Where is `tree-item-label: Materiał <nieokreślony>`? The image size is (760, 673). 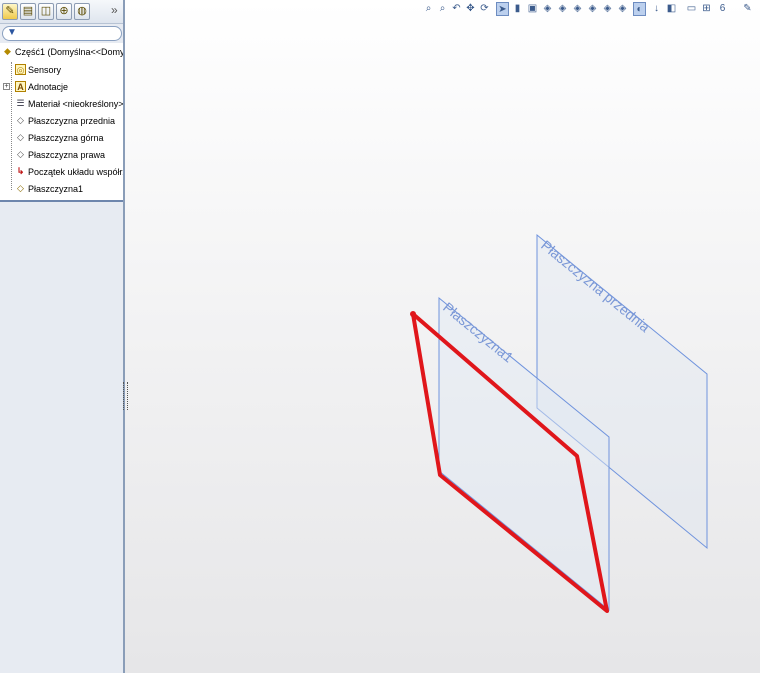
tree-item-label: Materiał <nieokreślony> is located at coordinates (75, 104).